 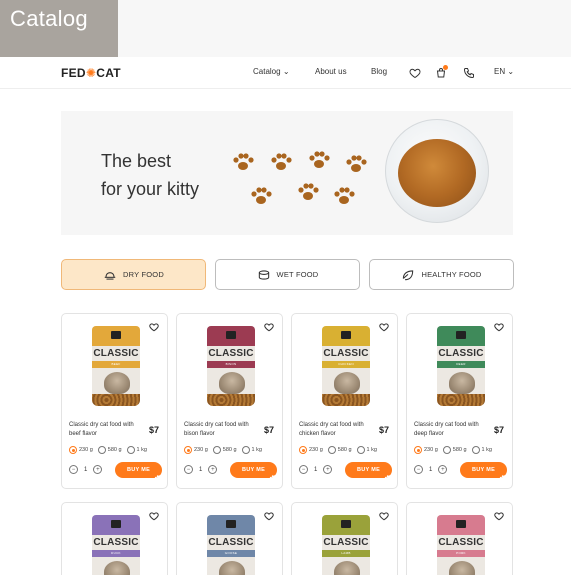 What do you see at coordinates (133, 274) in the screenshot?
I see `tab-dry-food: DRY FOOD` at bounding box center [133, 274].